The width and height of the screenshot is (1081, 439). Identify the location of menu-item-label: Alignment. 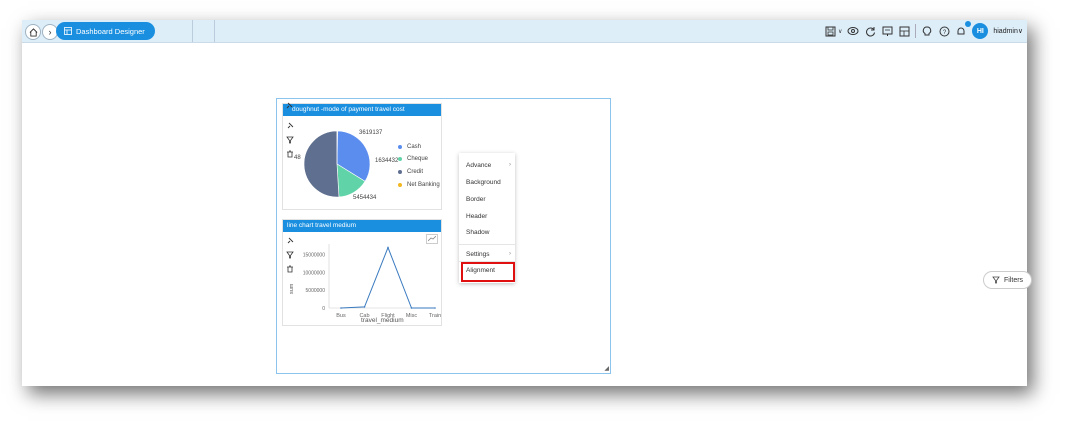
(480, 270).